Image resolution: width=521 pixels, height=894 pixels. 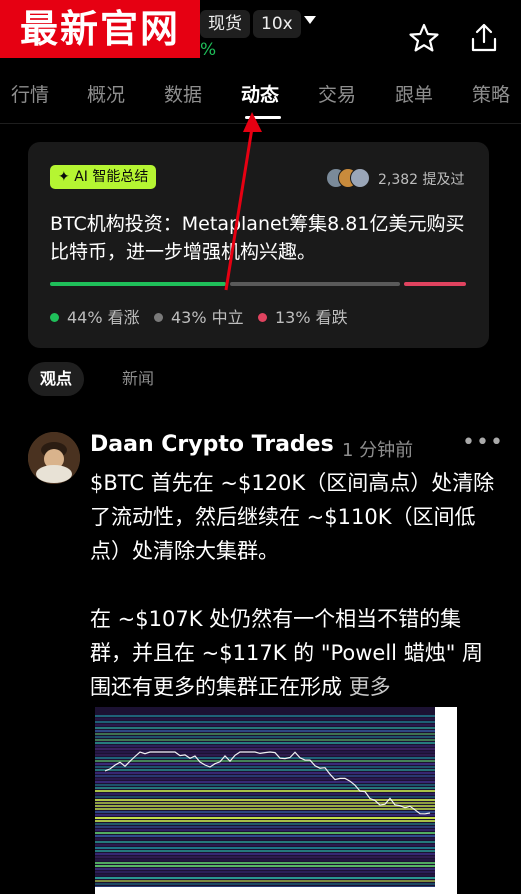 What do you see at coordinates (100, 29) in the screenshot?
I see `watermark-logo: 最新官网` at bounding box center [100, 29].